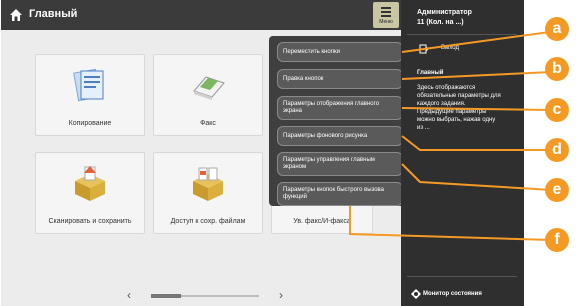  Describe the element at coordinates (557, 150) in the screenshot. I see `callout-d: d` at that location.